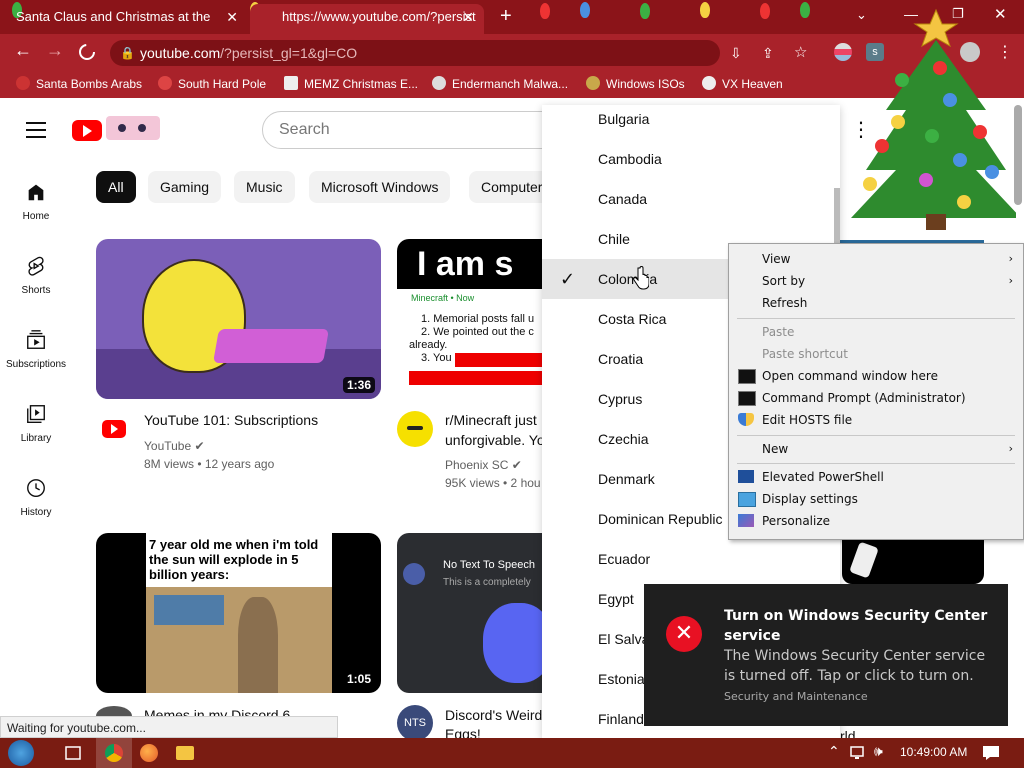  Describe the element at coordinates (746, 419) in the screenshot. I see `shield-icon` at that location.